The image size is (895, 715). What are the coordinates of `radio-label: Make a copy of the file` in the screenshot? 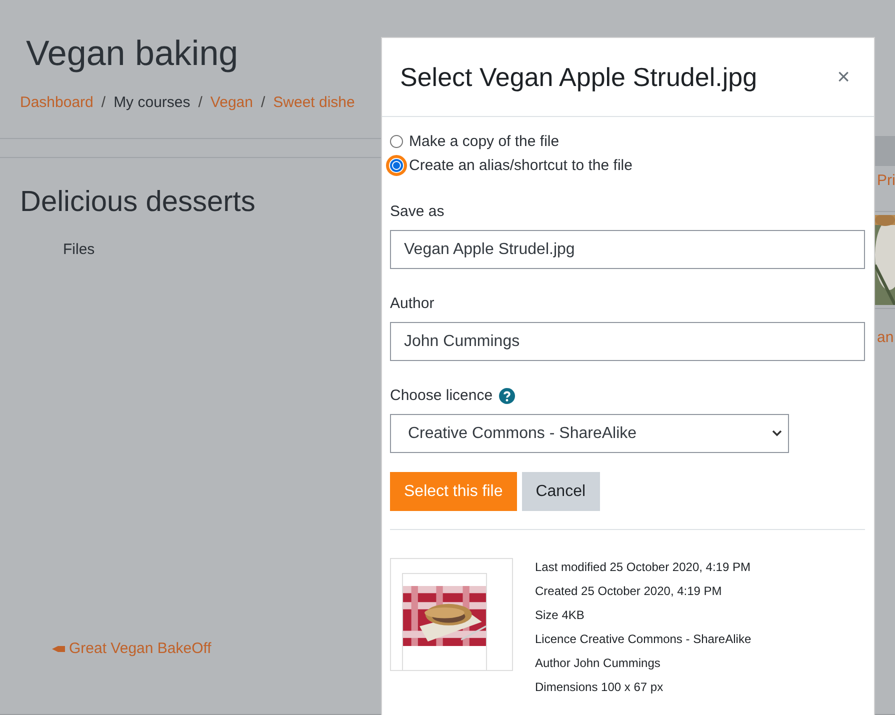 It's located at (484, 141).